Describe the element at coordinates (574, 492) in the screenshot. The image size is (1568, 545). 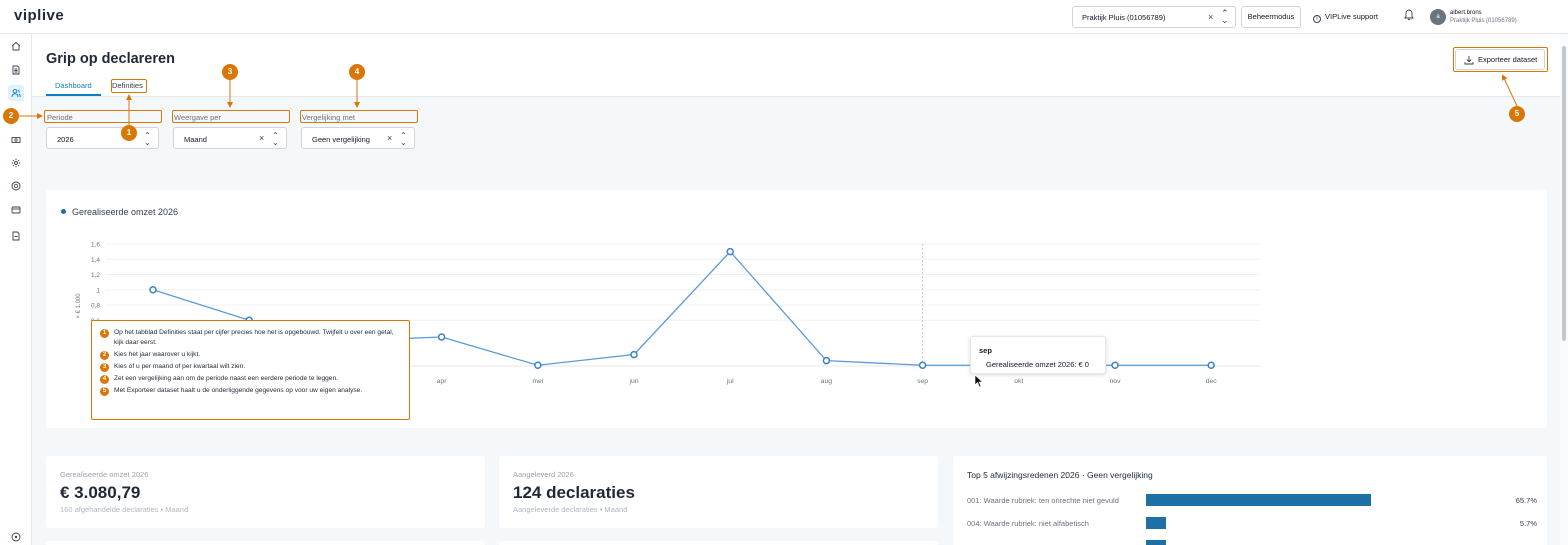
I see `kpi-value: 124 declaraties` at that location.